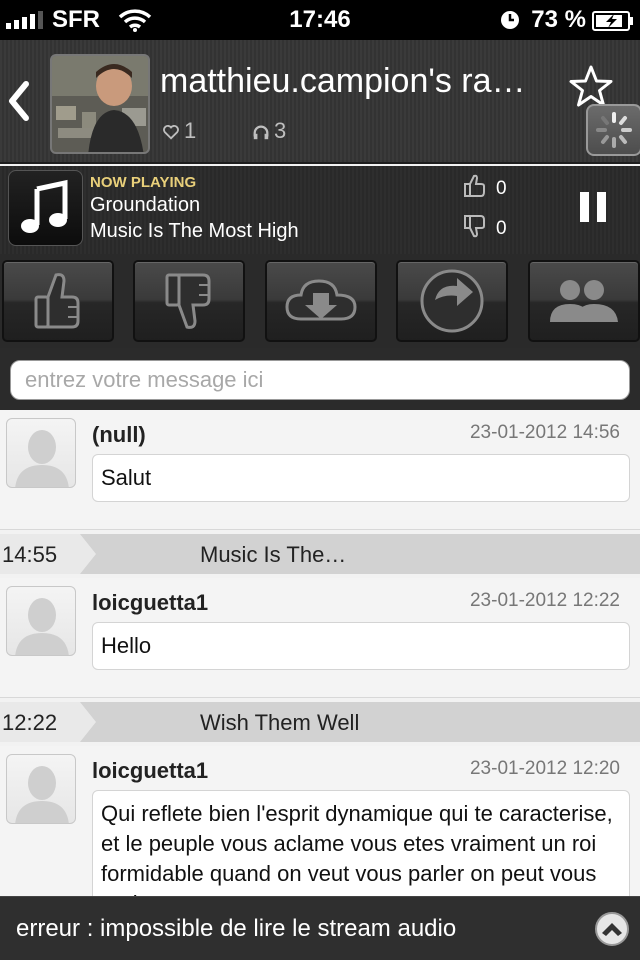  Describe the element at coordinates (474, 226) in the screenshot. I see `thumbs-down-small-icon` at that location.